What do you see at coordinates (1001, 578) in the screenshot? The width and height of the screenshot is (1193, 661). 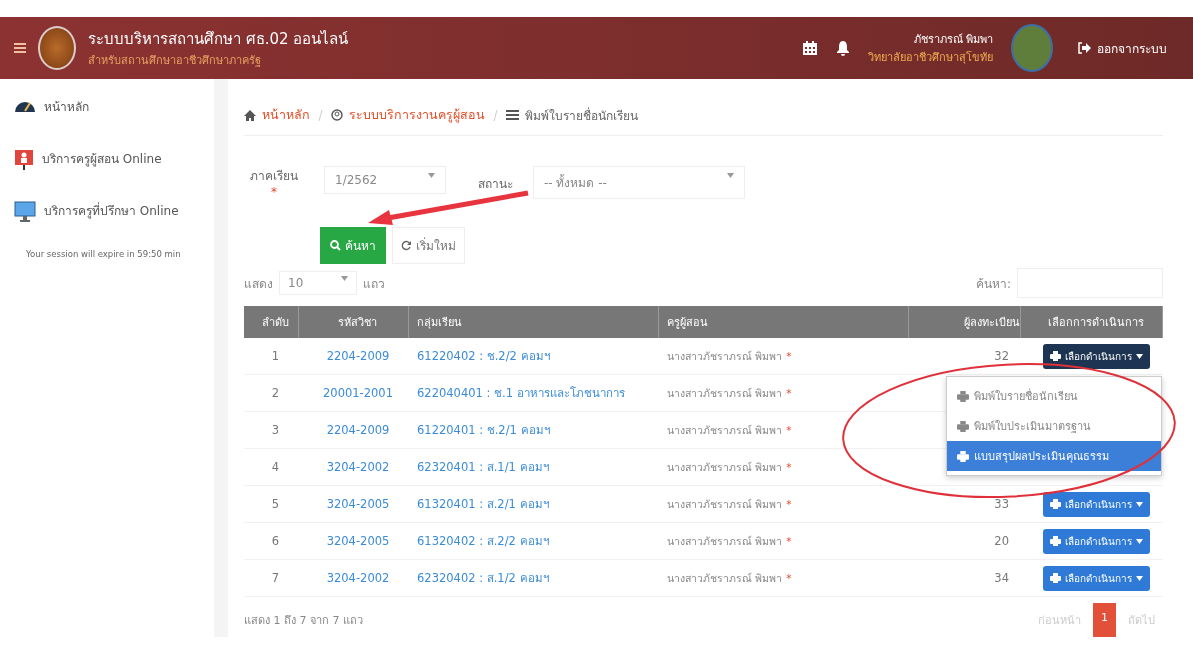 I see `registered-count: 34` at bounding box center [1001, 578].